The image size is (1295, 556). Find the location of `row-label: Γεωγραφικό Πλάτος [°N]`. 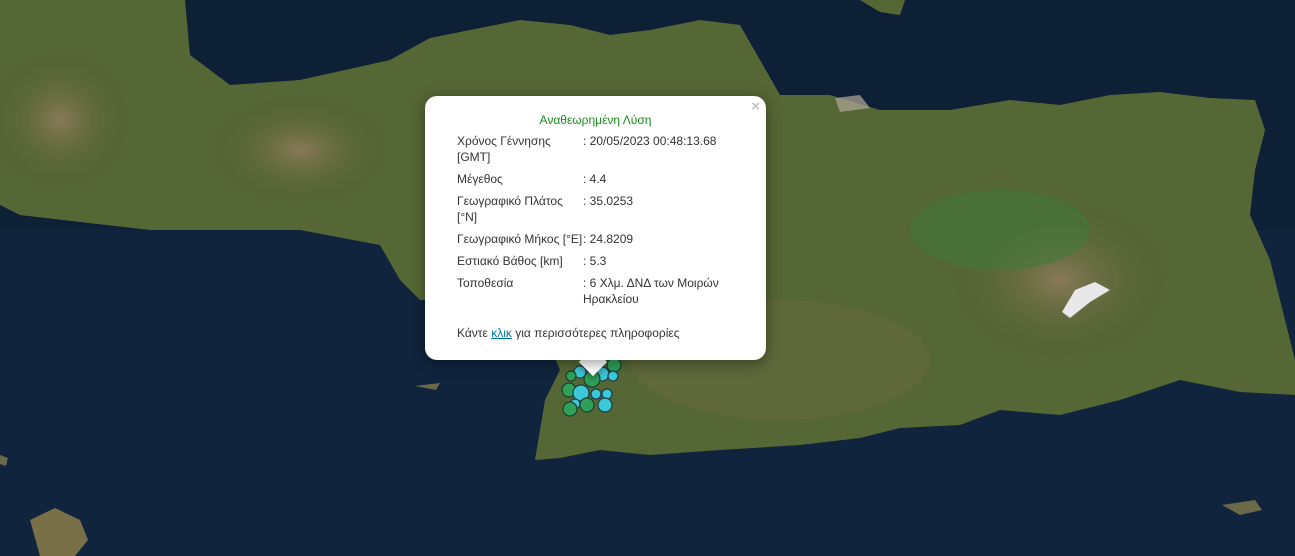

row-label: Γεωγραφικό Πλάτος [°N] is located at coordinates (510, 209).